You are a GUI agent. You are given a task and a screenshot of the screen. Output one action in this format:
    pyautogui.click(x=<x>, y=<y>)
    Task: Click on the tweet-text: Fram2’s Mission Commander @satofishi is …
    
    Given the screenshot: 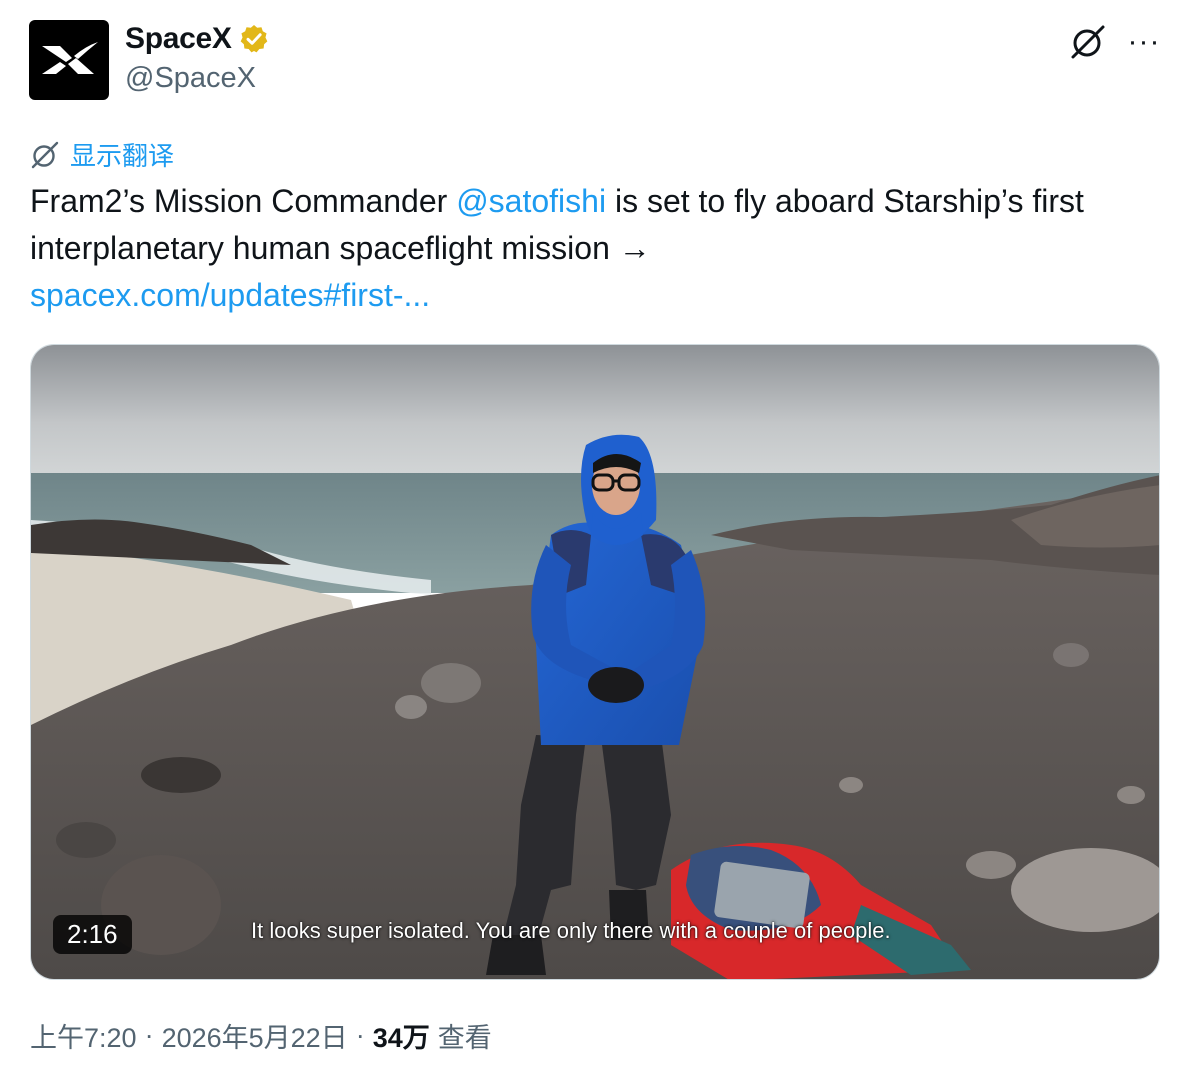 What is the action you would take?
    pyautogui.click(x=595, y=248)
    